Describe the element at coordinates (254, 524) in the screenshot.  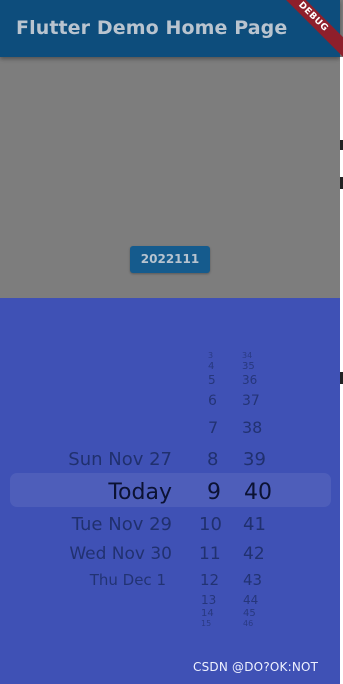
I see `minute-option: 41` at that location.